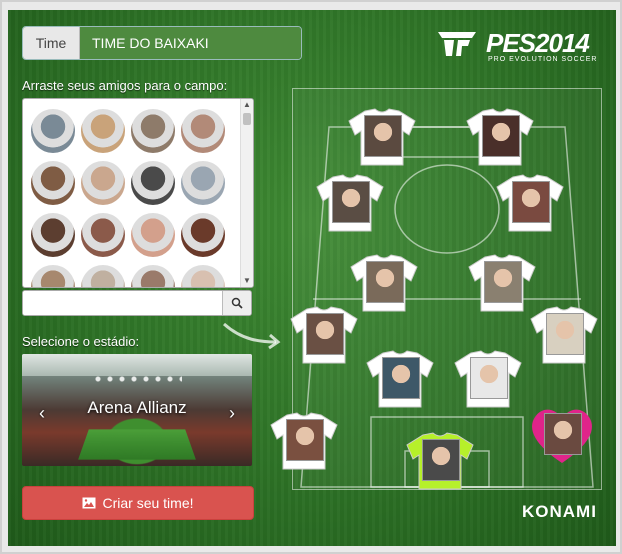  I want to click on create-team-label: Criar seu time!, so click(148, 503).